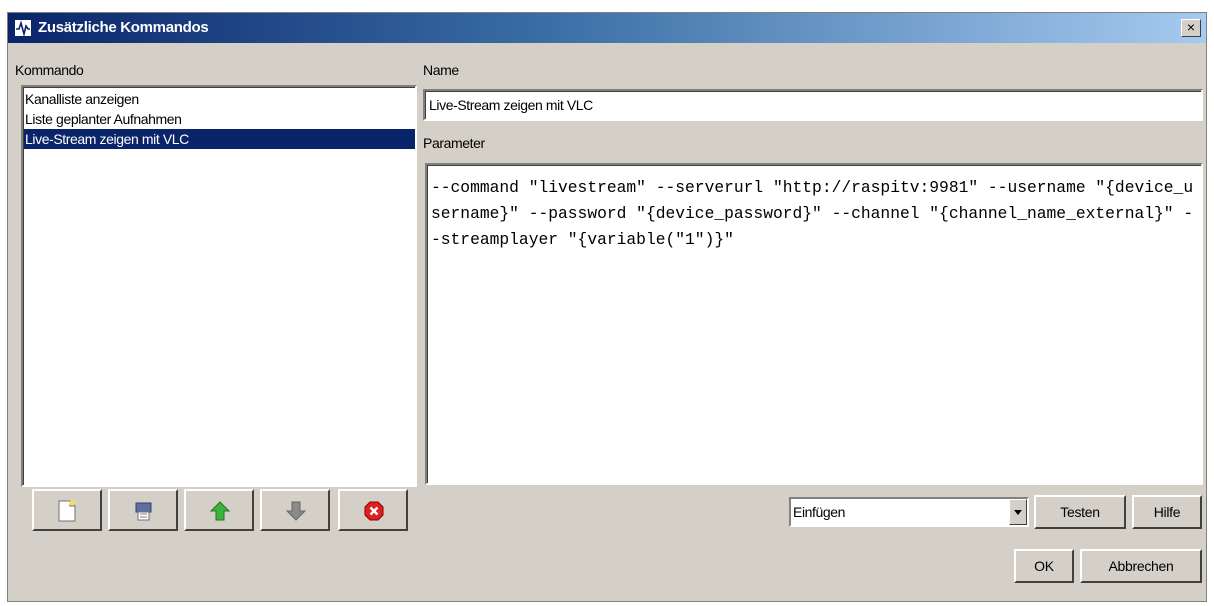  I want to click on new-document-icon, so click(67, 511).